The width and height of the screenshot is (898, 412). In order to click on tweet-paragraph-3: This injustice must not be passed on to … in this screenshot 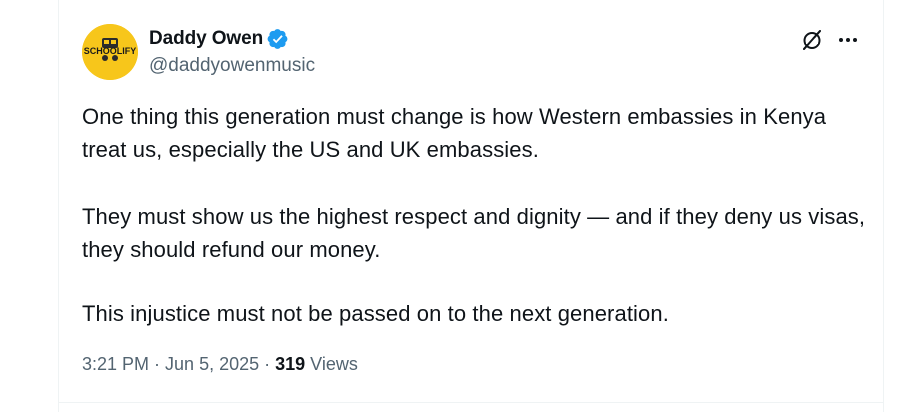, I will do `click(375, 313)`.